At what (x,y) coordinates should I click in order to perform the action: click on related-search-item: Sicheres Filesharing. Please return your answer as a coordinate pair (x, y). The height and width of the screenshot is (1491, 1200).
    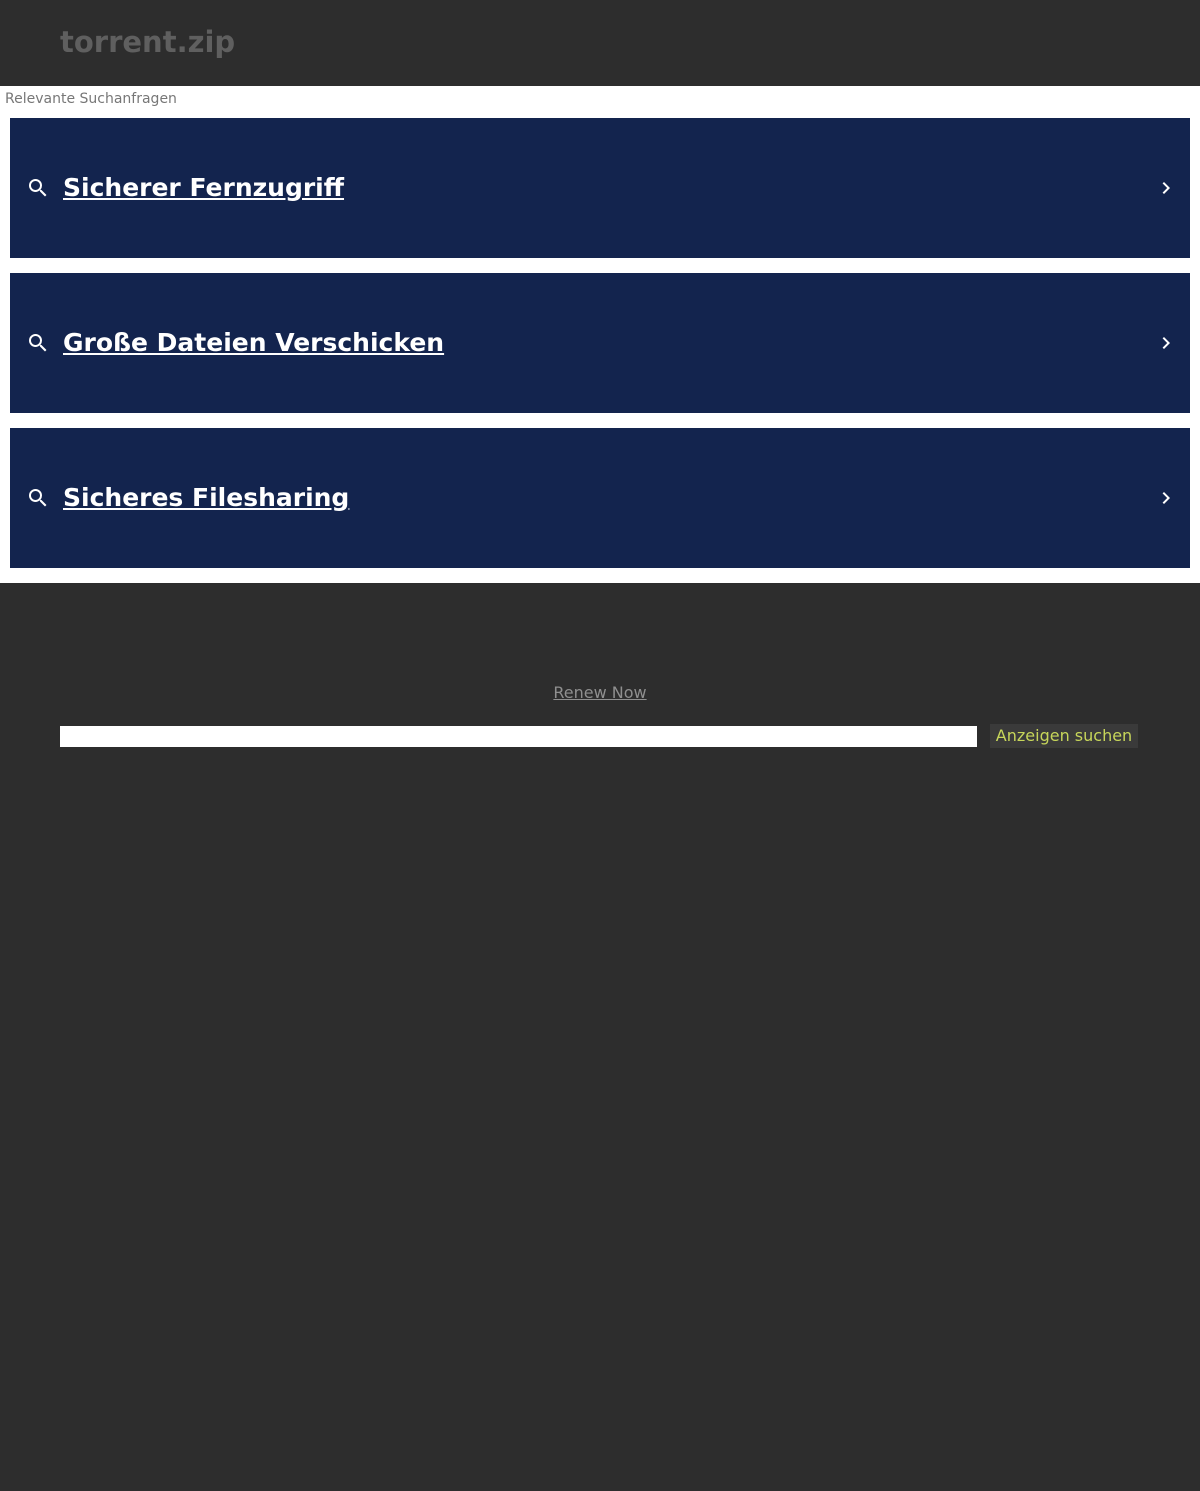
    Looking at the image, I should click on (600, 498).